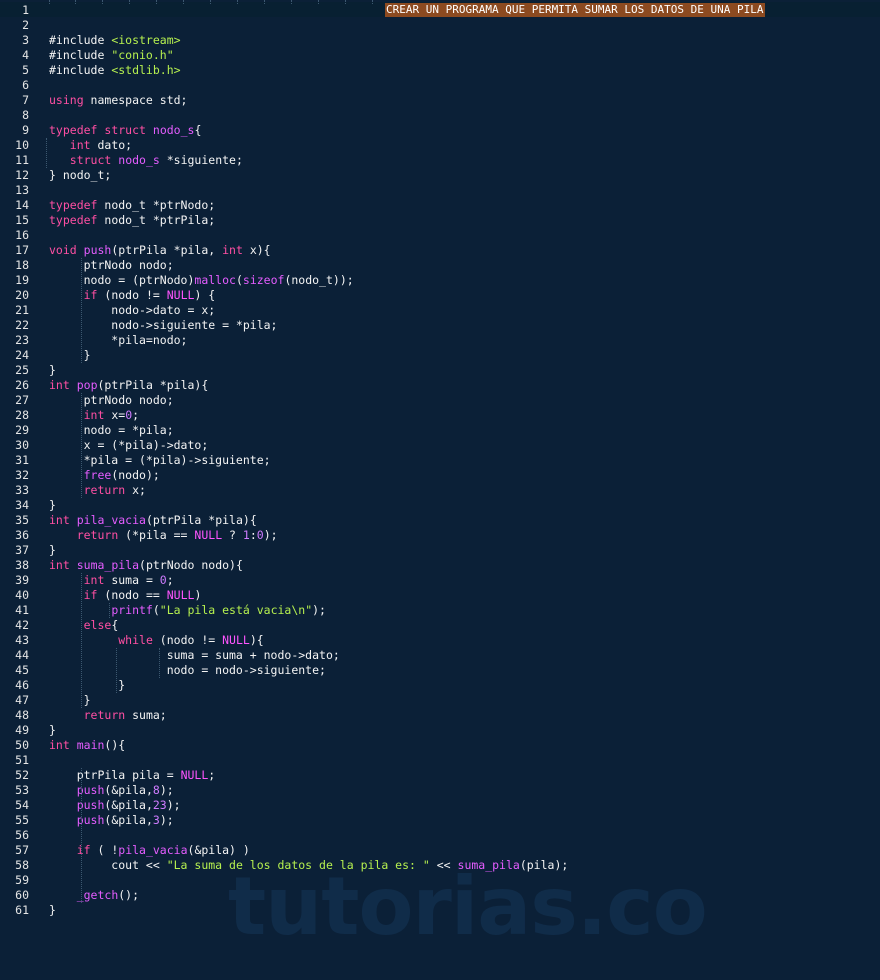 The width and height of the screenshot is (880, 980). I want to click on line-number: 58, so click(22, 865).